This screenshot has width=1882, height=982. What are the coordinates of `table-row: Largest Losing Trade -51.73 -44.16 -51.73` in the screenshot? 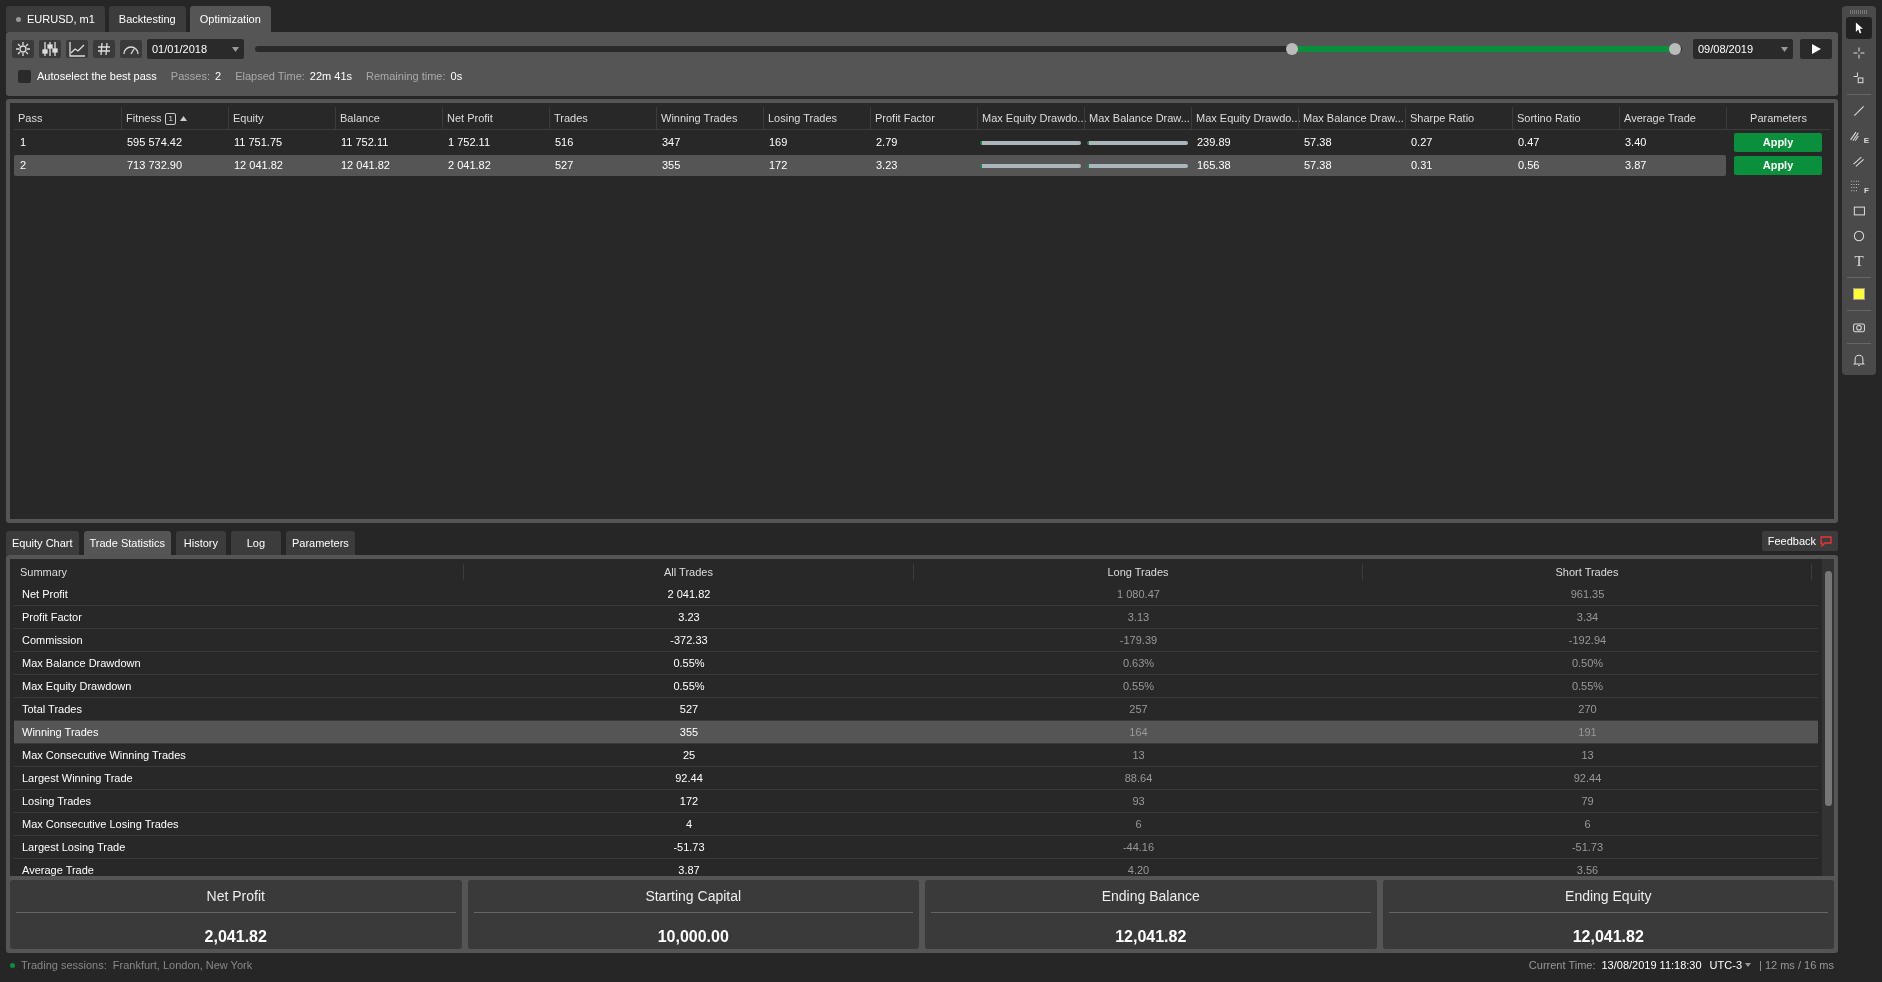 It's located at (916, 847).